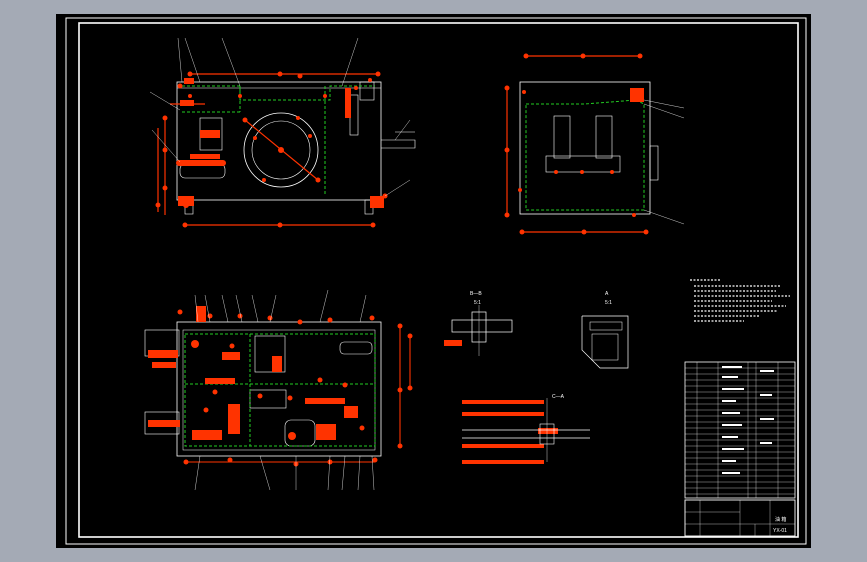  I want to click on drawing-title: 油 箱, so click(780, 519).